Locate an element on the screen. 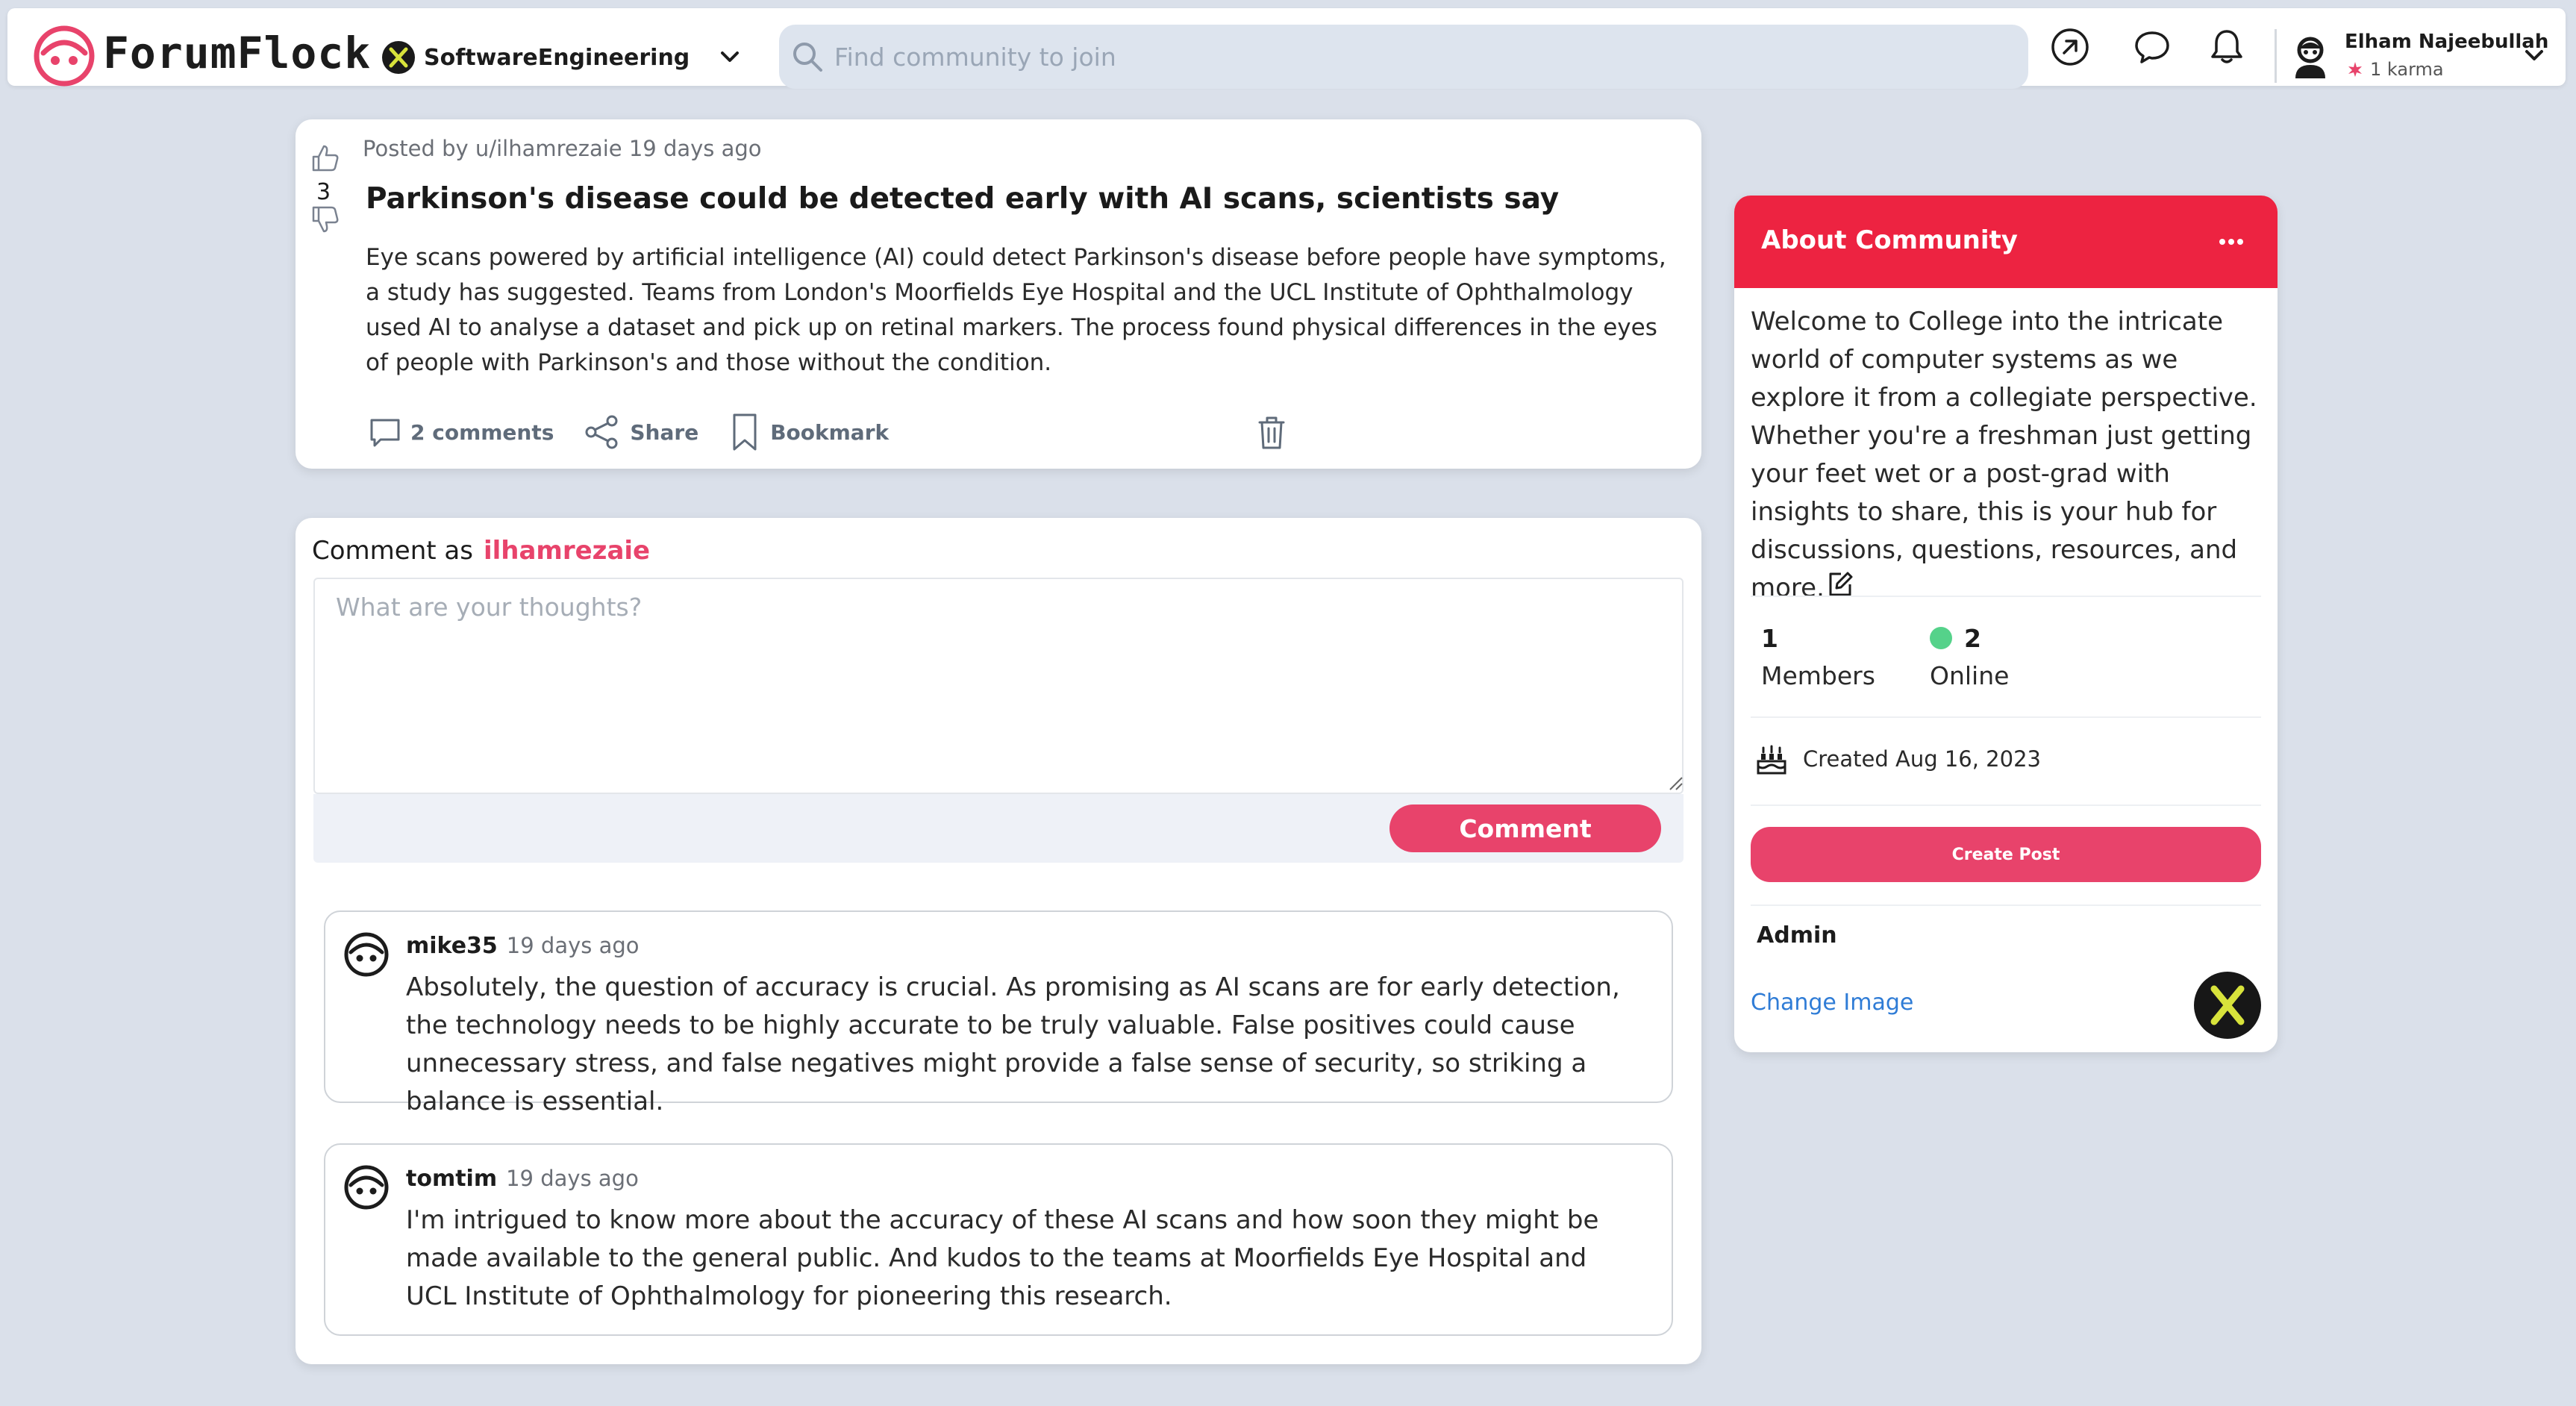 Image resolution: width=2576 pixels, height=1406 pixels. search-icon is located at coordinates (807, 57).